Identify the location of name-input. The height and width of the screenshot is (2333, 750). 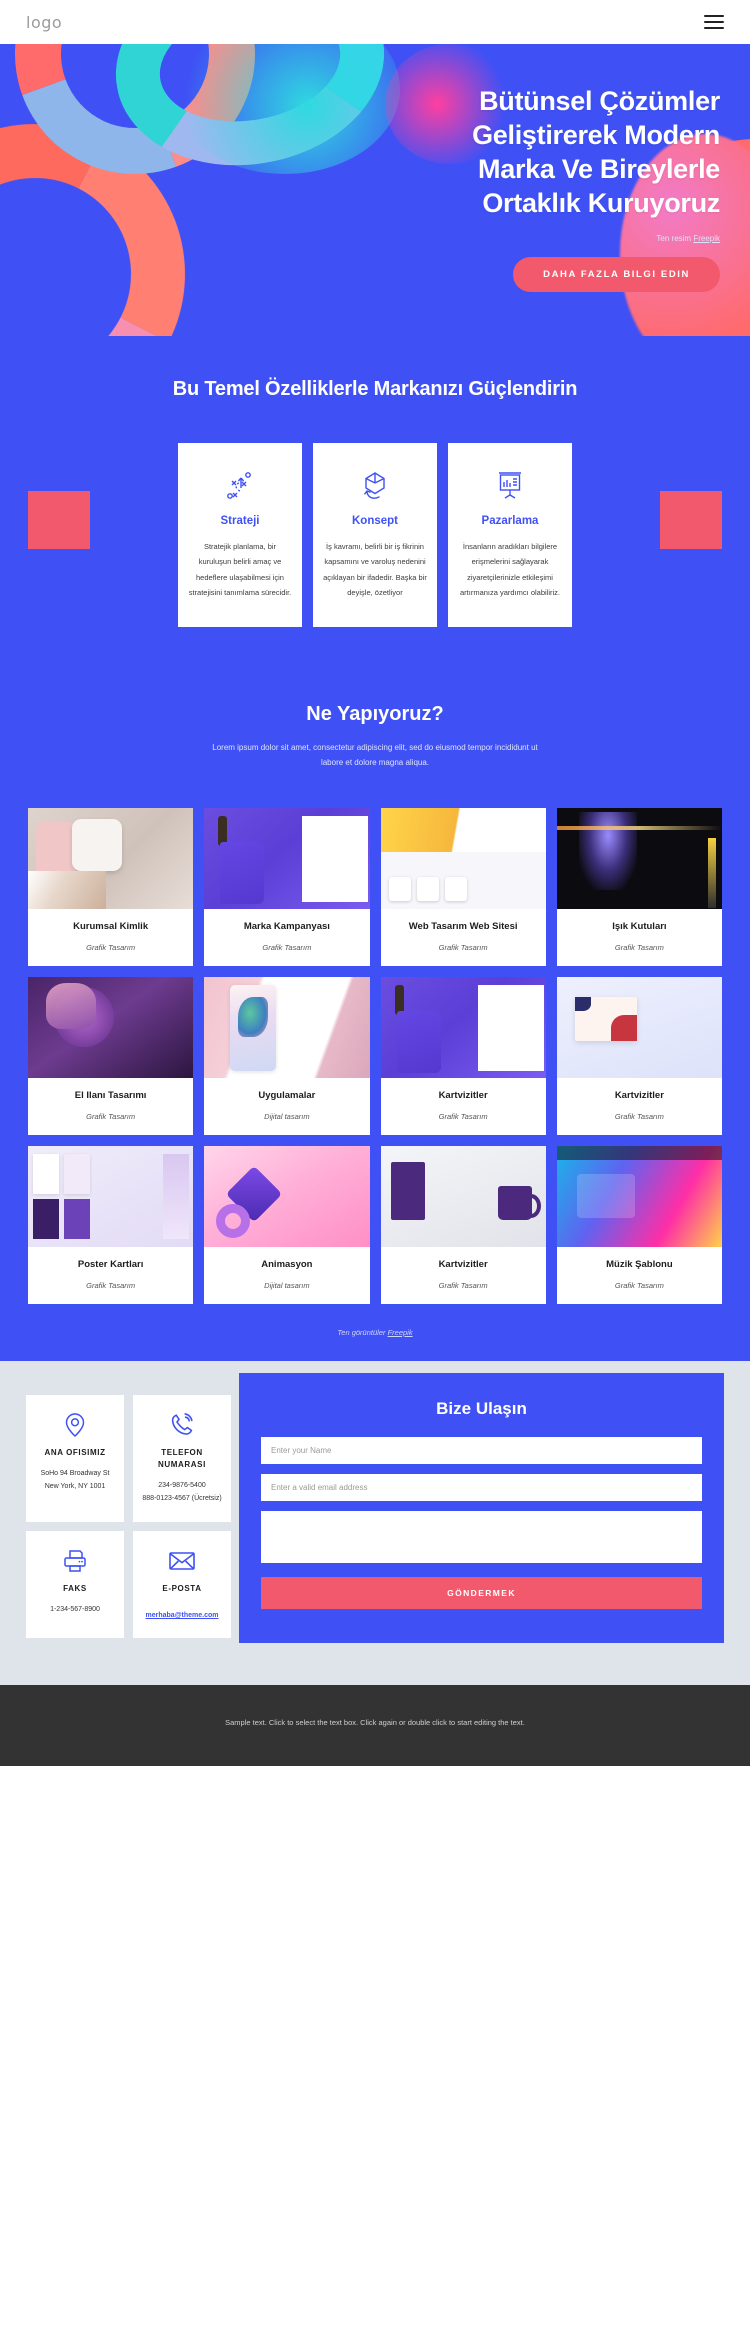
(481, 1450).